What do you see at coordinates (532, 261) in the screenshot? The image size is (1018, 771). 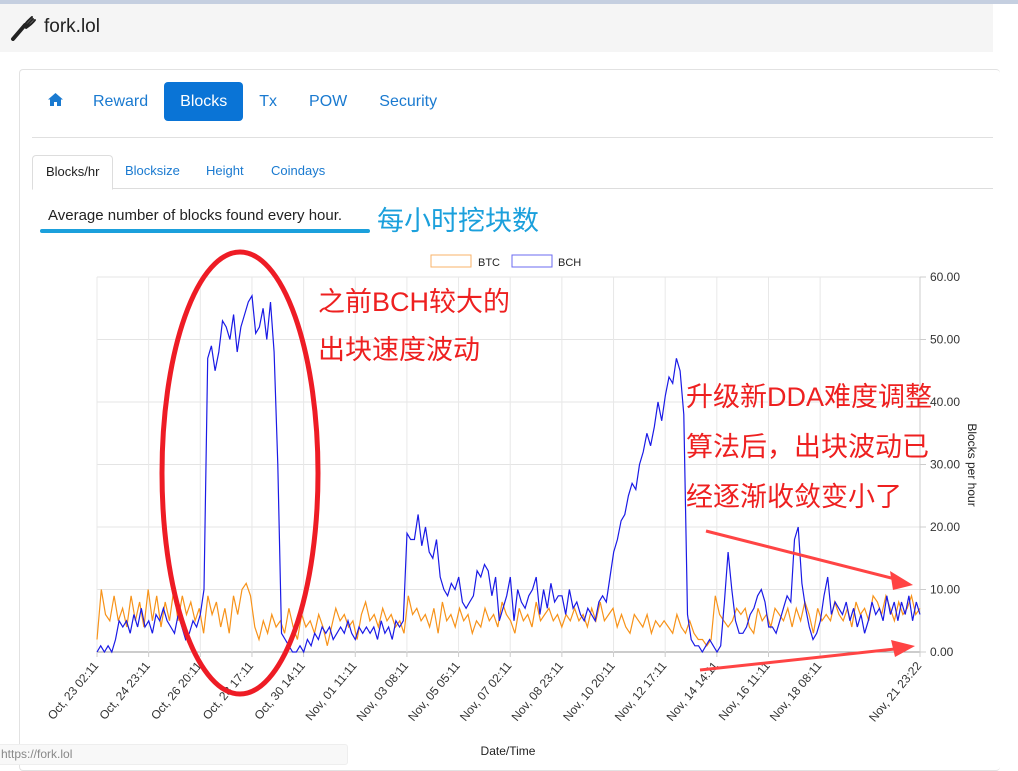 I see `legend-swatch-bch` at bounding box center [532, 261].